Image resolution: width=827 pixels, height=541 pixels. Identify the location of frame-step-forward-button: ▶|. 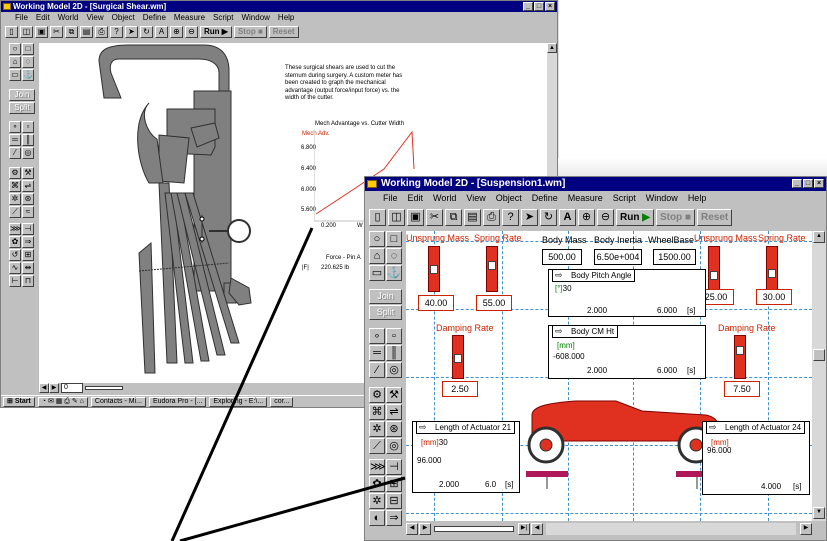
(524, 529).